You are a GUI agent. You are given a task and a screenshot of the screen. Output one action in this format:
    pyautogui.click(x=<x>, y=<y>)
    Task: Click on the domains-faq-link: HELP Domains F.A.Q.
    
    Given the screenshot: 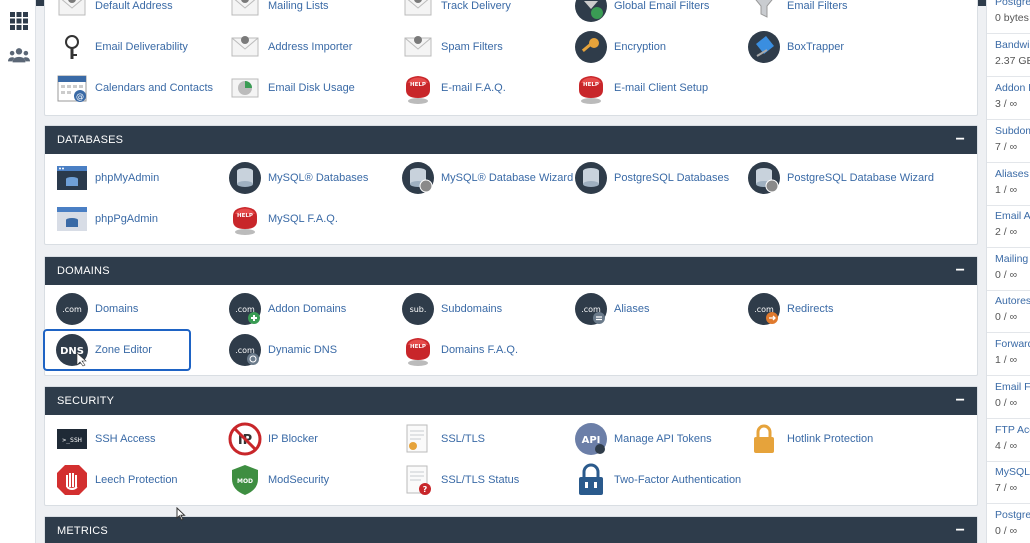 What is the action you would take?
    pyautogui.click(x=459, y=350)
    